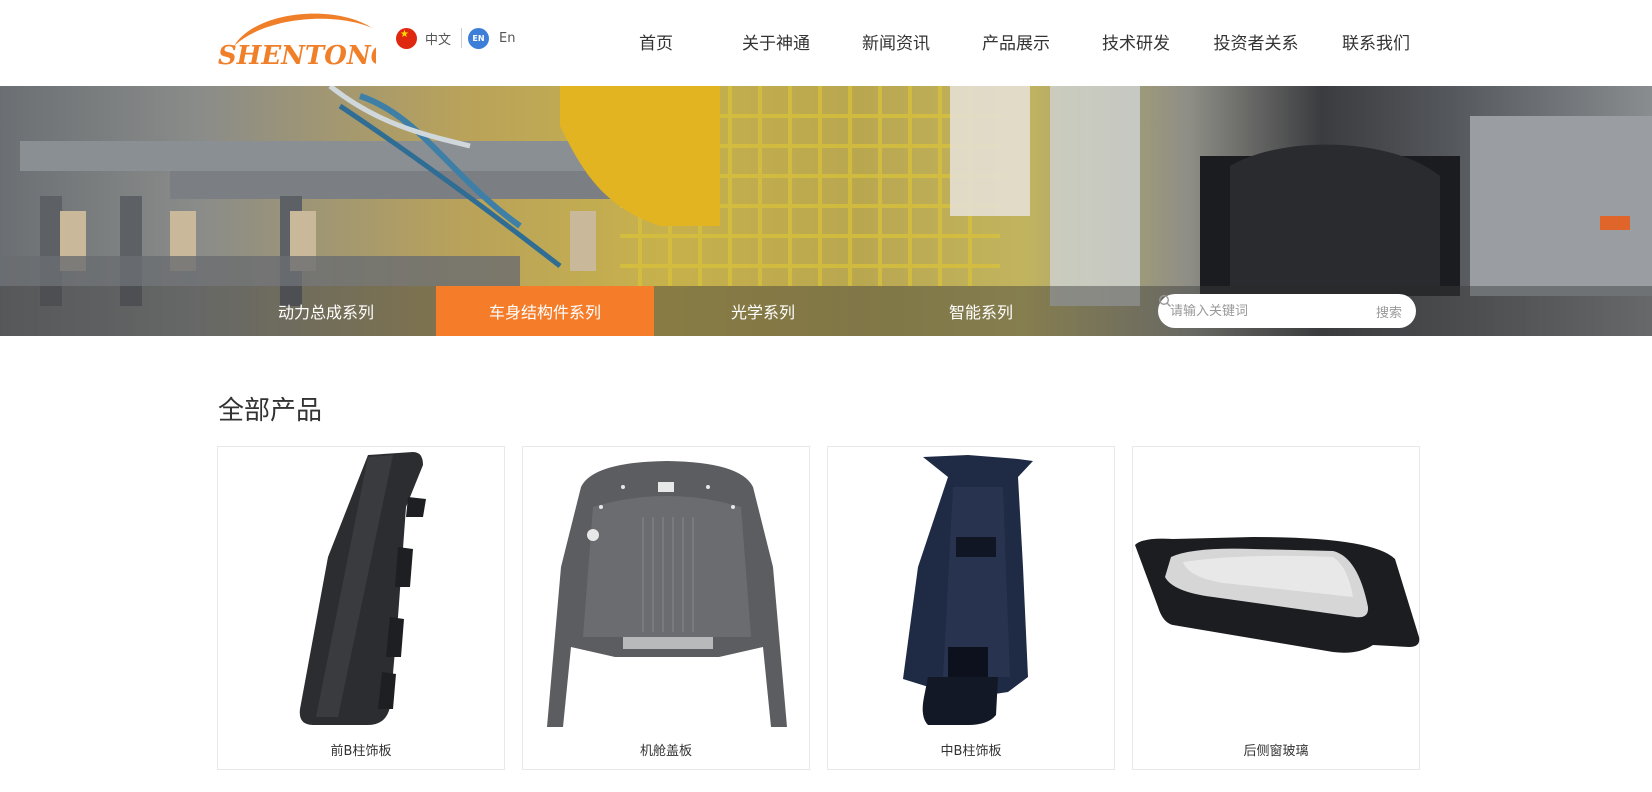  What do you see at coordinates (406, 38) in the screenshot?
I see `china-flag-icon` at bounding box center [406, 38].